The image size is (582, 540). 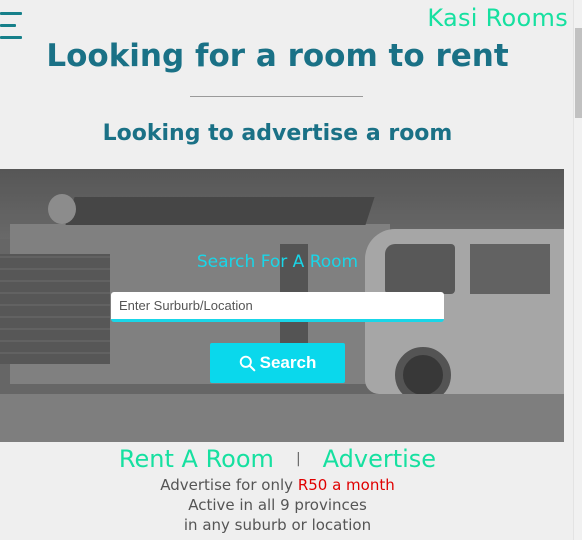 I want to click on info-line-price: Advertise for only R50 a month, so click(x=277, y=485).